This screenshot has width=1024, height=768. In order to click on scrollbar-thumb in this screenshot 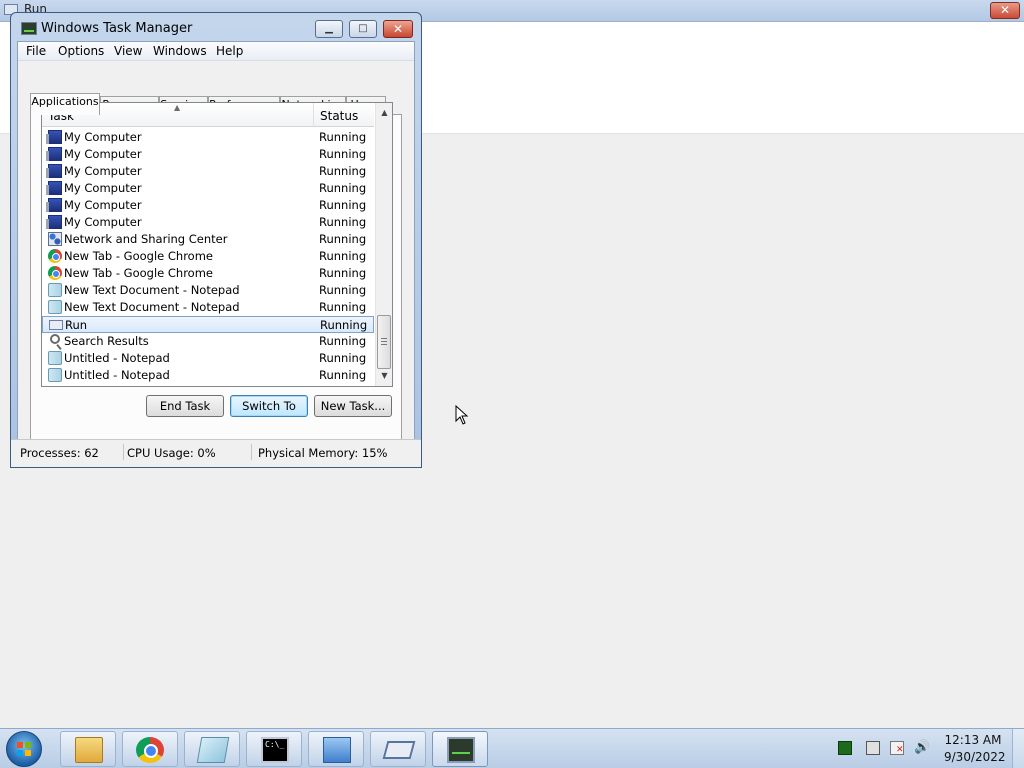, I will do `click(384, 342)`.